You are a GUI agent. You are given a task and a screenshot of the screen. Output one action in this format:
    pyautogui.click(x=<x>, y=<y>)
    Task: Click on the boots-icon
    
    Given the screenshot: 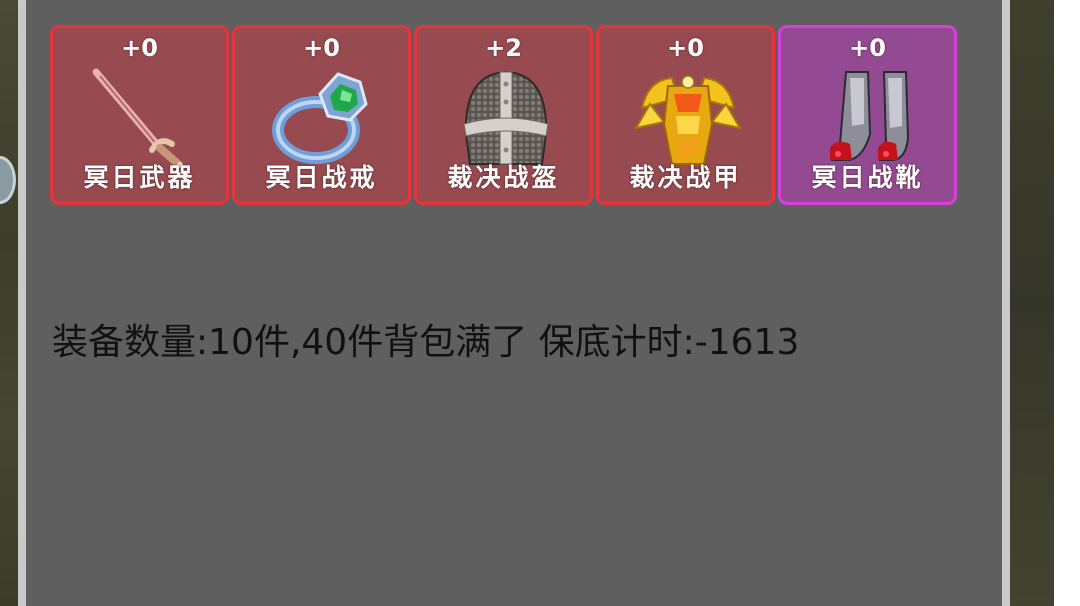 What is the action you would take?
    pyautogui.click(x=870, y=116)
    